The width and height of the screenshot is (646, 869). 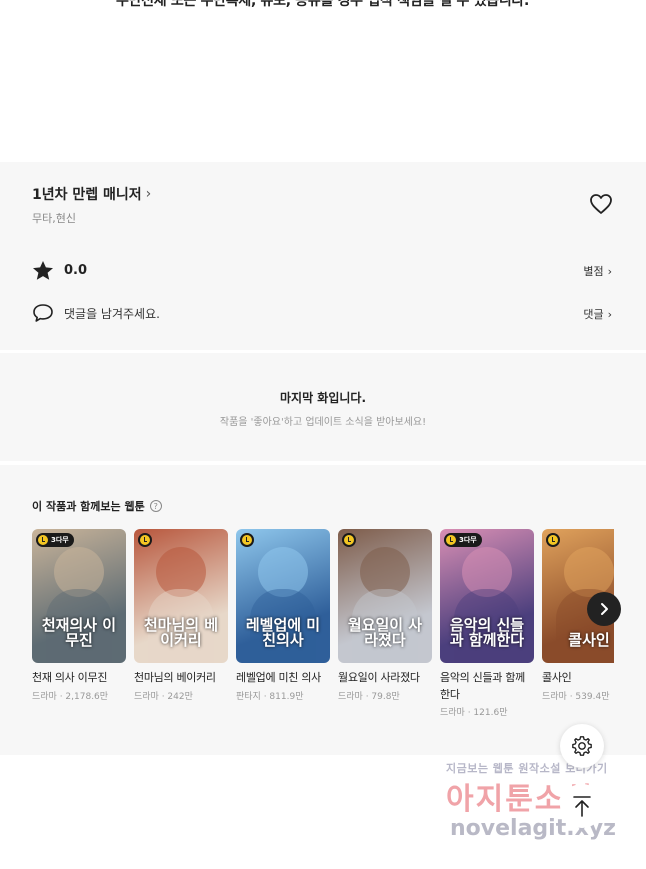 What do you see at coordinates (181, 632) in the screenshot?
I see `cover-title: 천마님의 베이커리` at bounding box center [181, 632].